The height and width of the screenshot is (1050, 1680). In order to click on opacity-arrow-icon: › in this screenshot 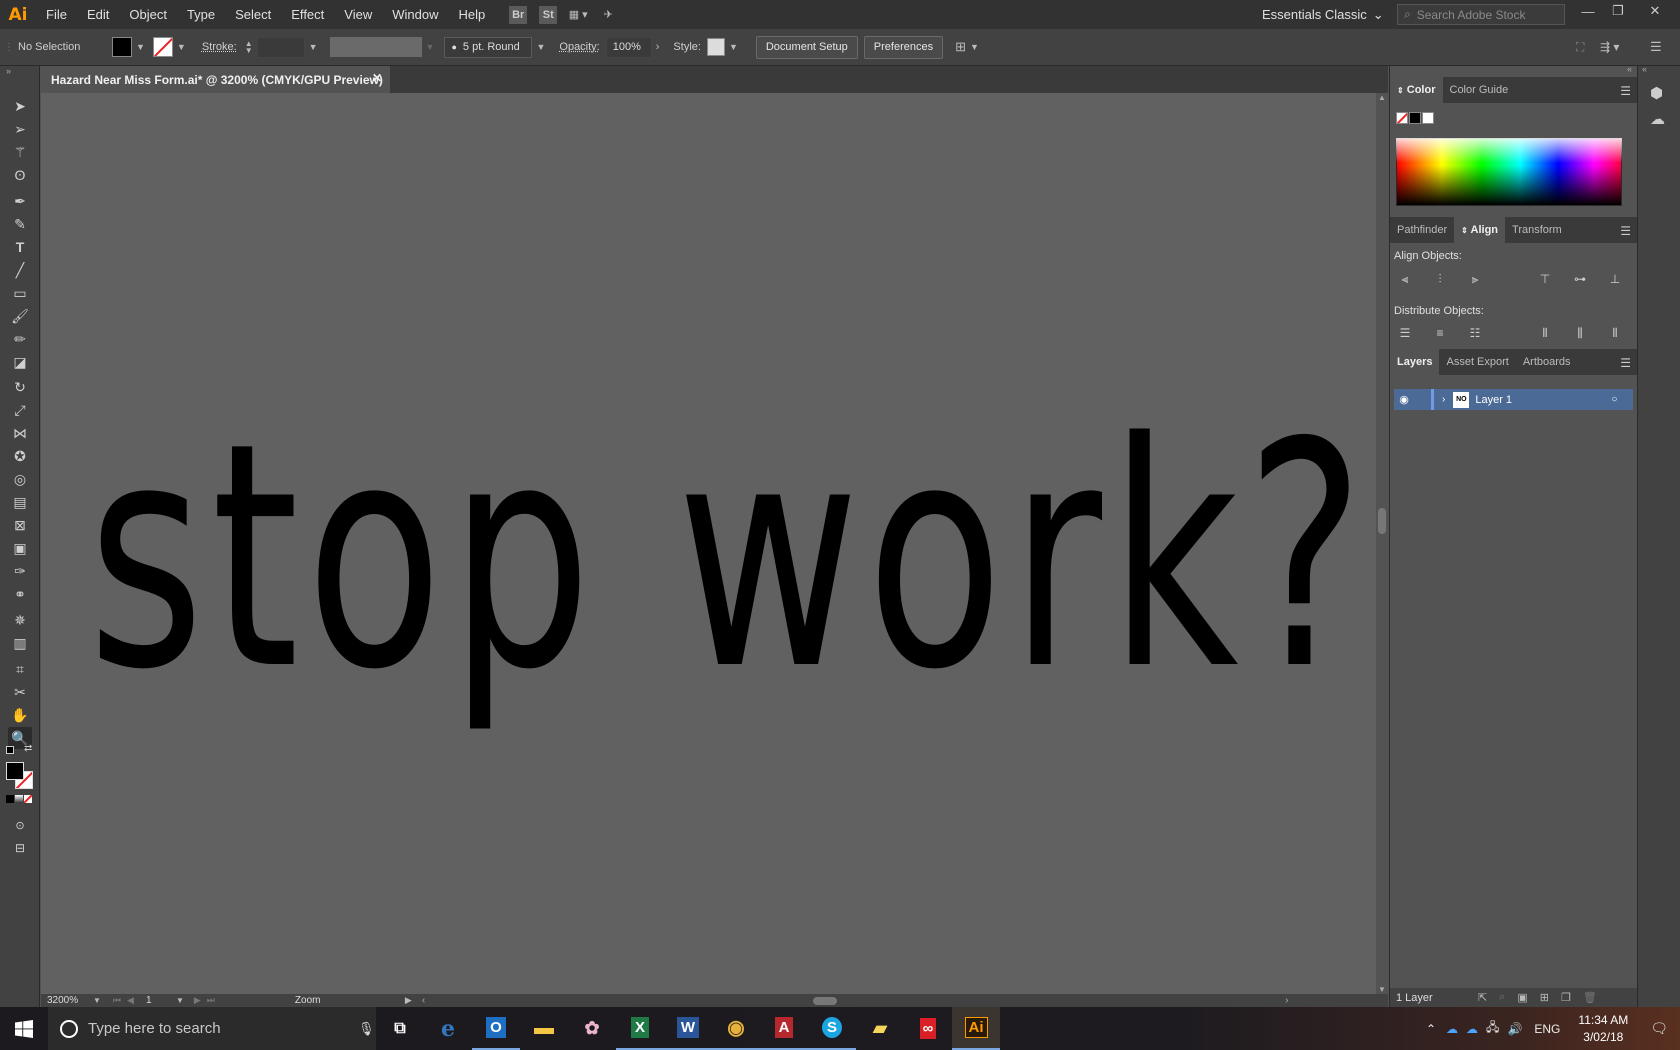, I will do `click(658, 47)`.